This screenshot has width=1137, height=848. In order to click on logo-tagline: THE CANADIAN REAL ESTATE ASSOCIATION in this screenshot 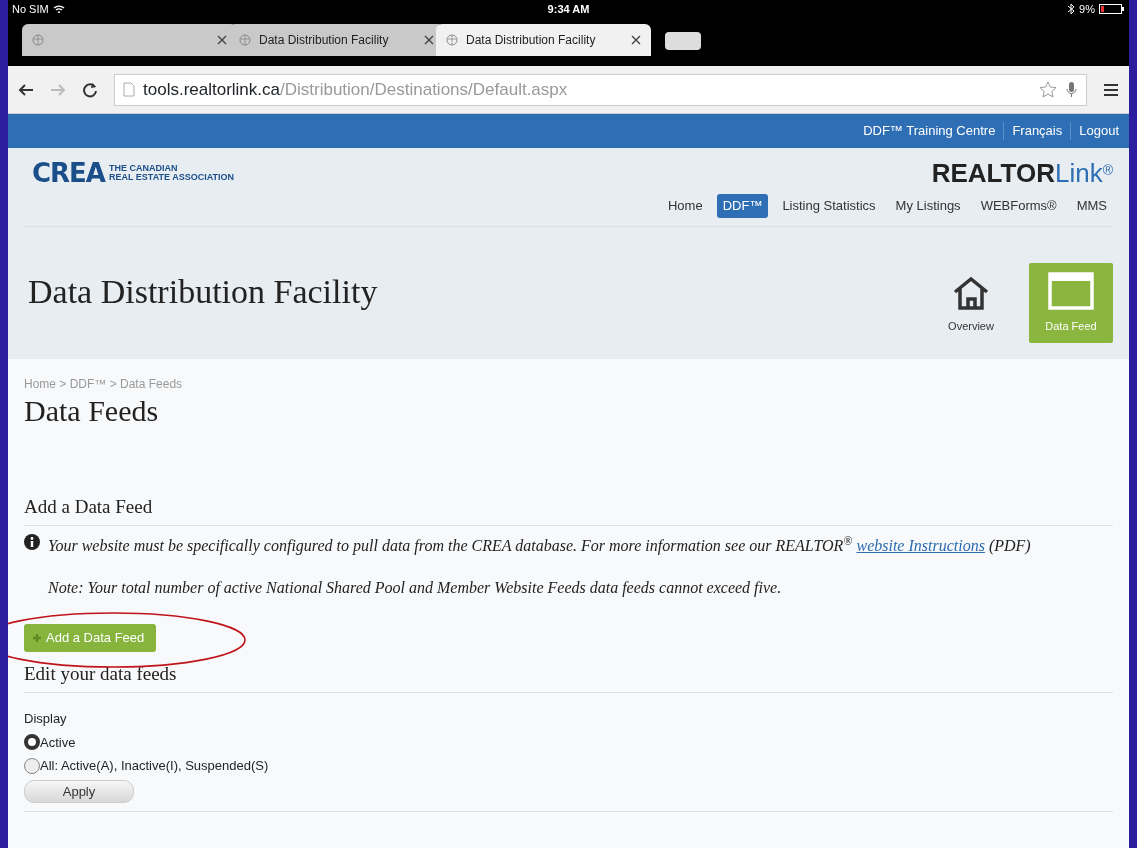, I will do `click(171, 173)`.